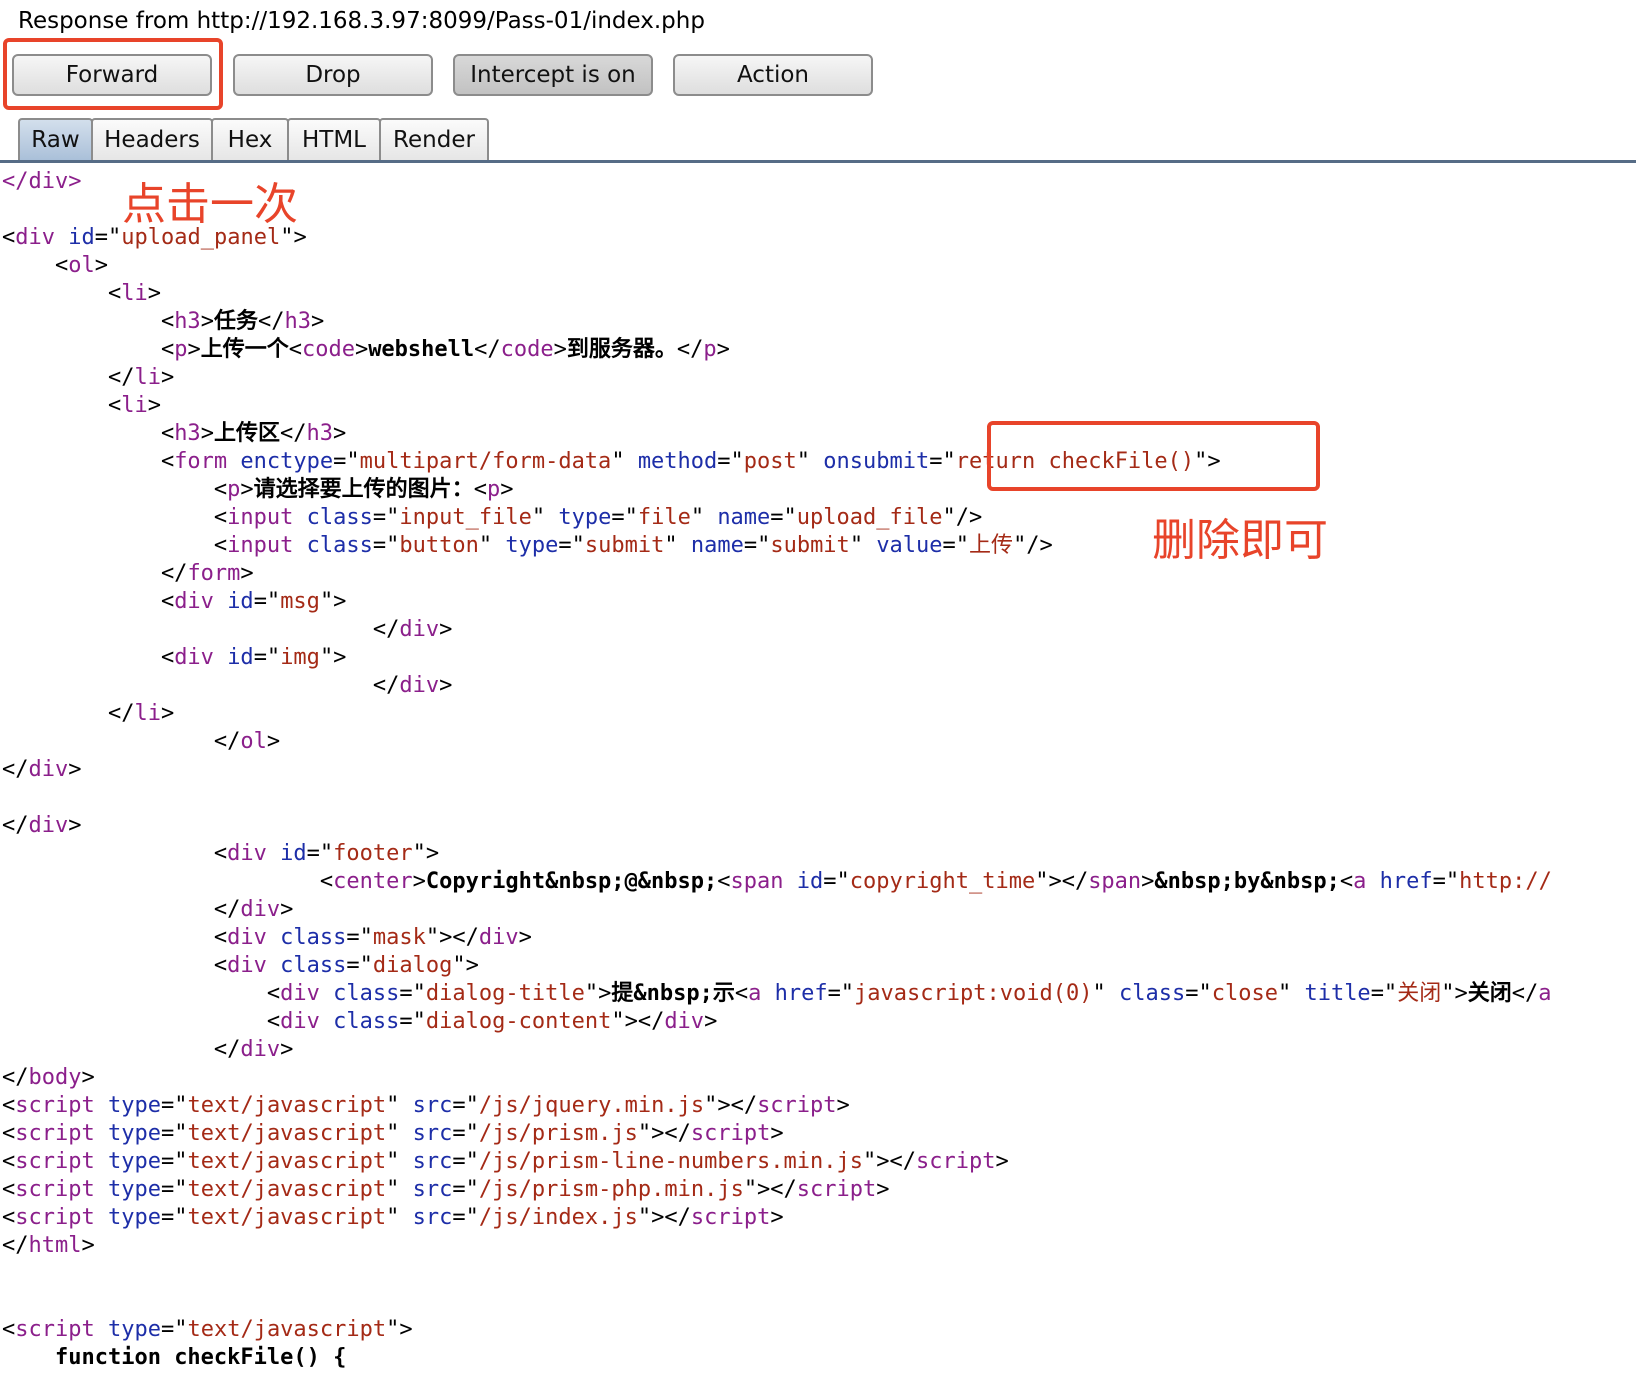  Describe the element at coordinates (671, 1161) in the screenshot. I see `code-token: /js/prism-line-numbers.min.js` at that location.